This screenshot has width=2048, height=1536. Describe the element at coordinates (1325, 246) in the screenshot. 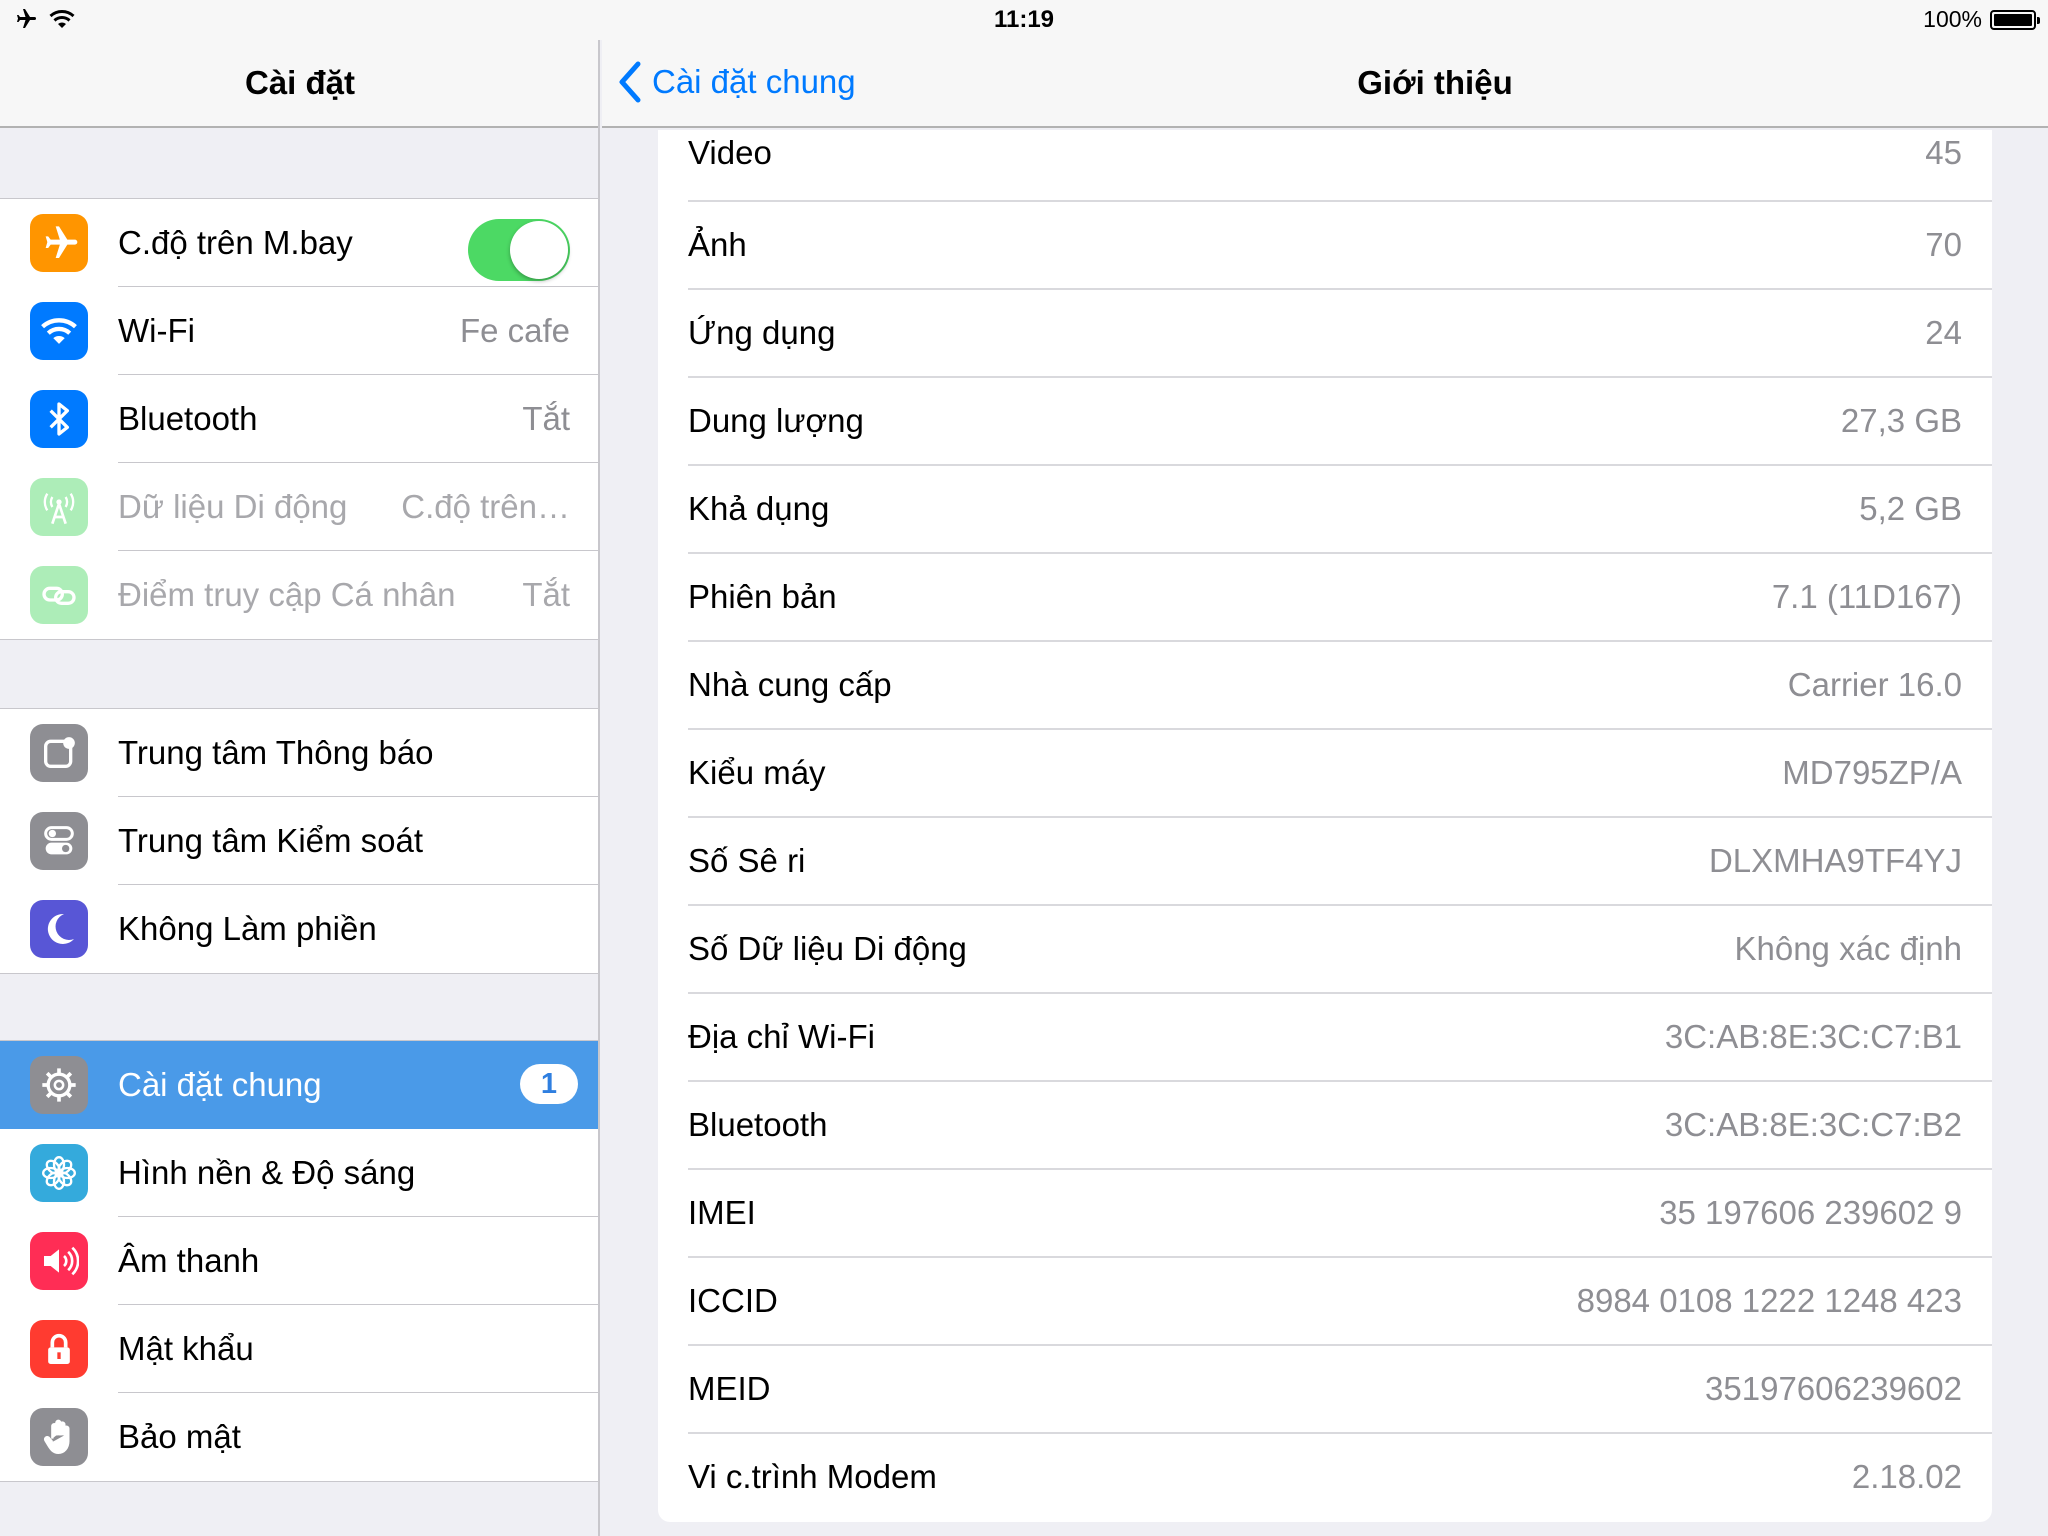

I see `info-row-photos: Ảnh 70` at that location.